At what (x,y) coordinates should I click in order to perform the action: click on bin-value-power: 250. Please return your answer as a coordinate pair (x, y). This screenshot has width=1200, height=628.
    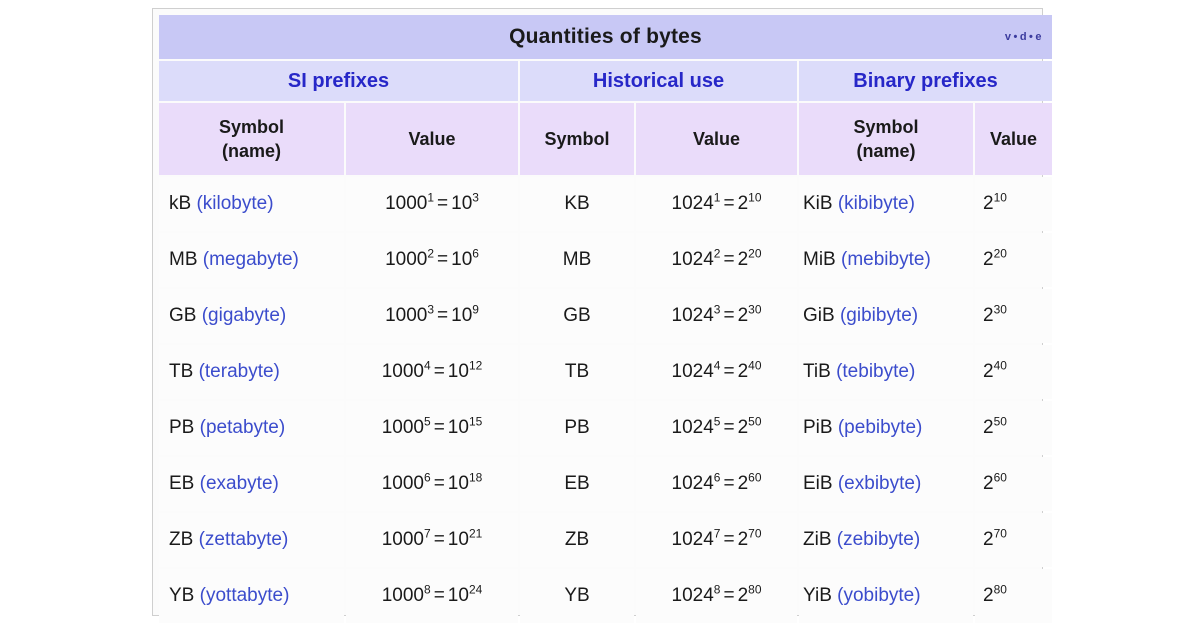
    Looking at the image, I should click on (995, 427).